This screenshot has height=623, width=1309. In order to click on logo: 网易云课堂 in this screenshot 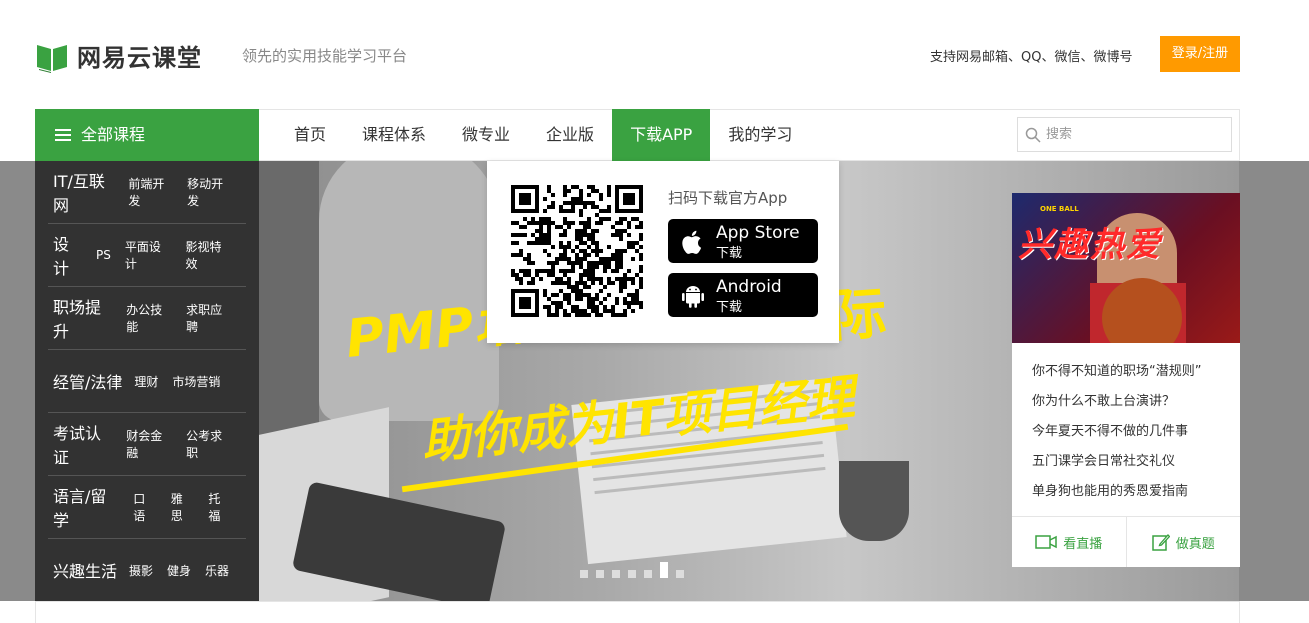, I will do `click(118, 55)`.